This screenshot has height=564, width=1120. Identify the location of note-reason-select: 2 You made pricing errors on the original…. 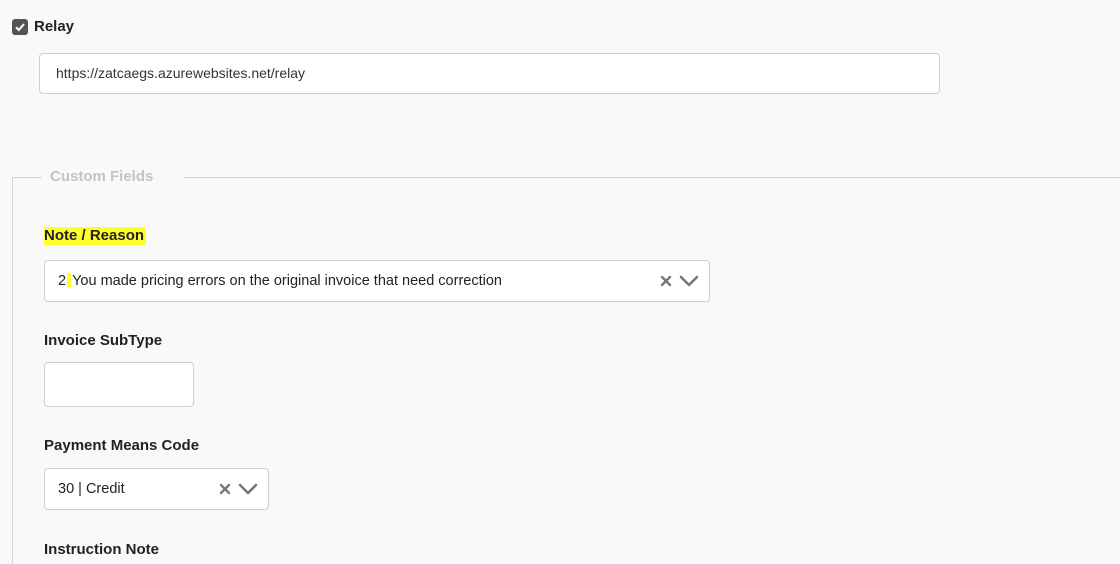
(377, 281).